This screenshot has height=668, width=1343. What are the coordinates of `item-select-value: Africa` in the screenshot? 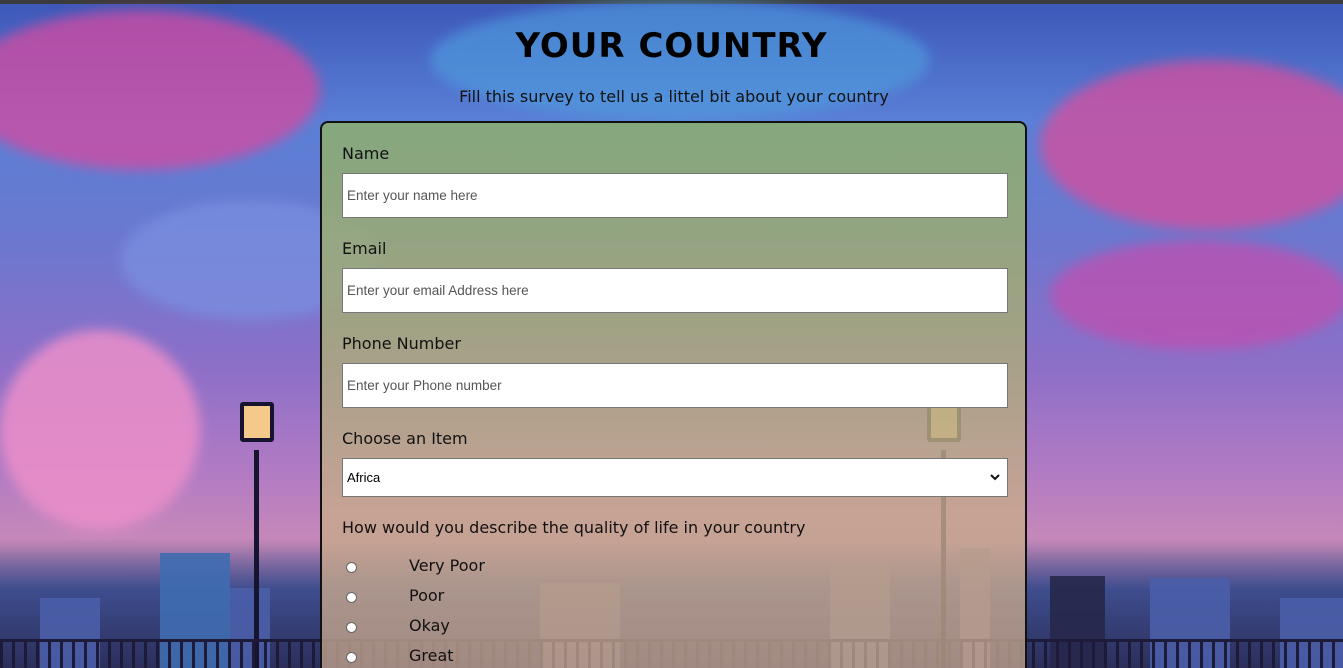 It's located at (364, 477).